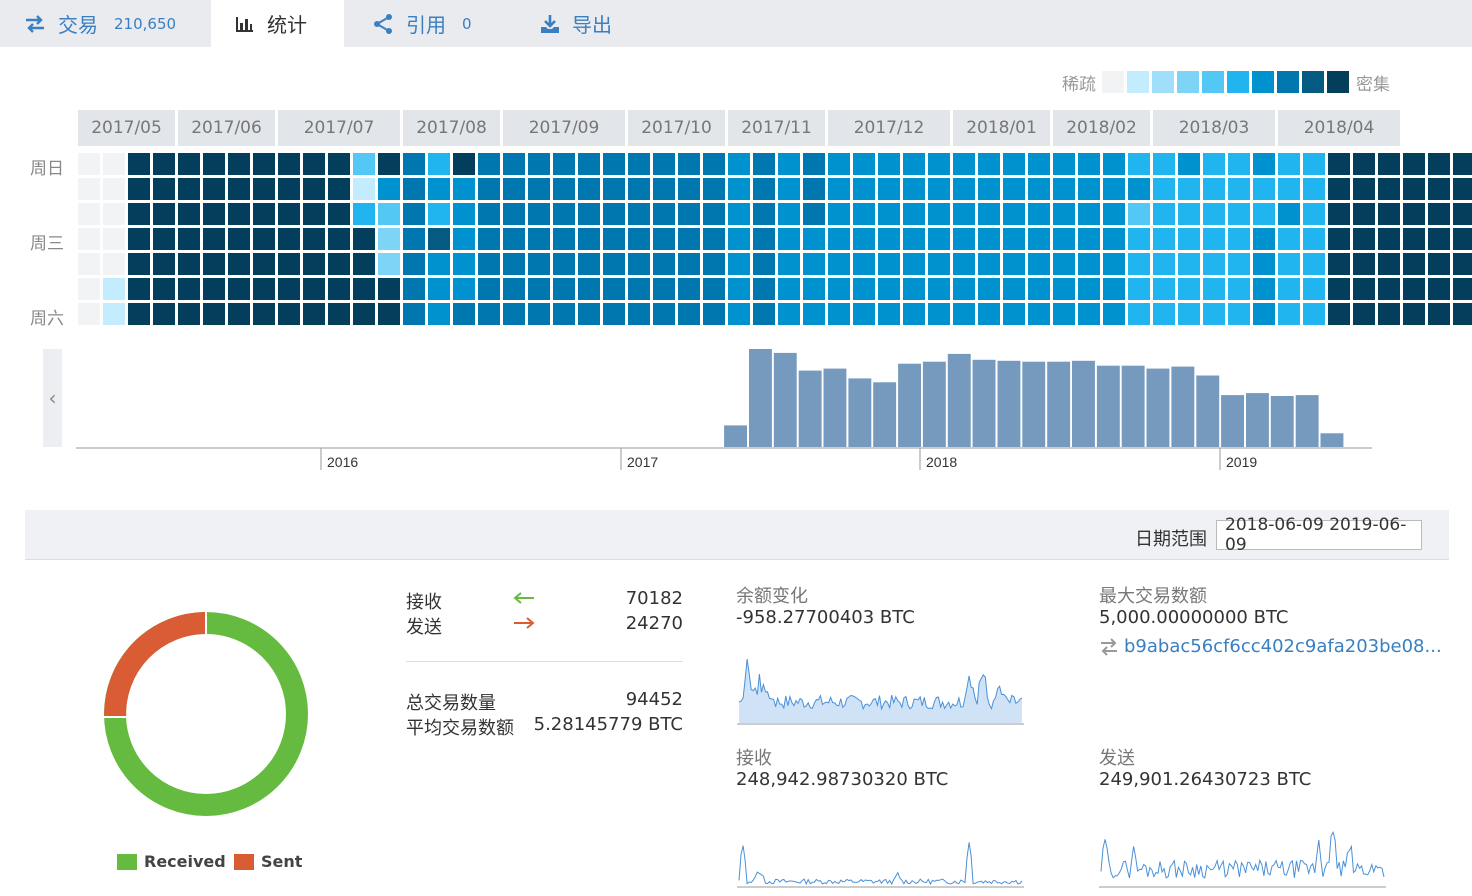  Describe the element at coordinates (726, 410) in the screenshot. I see `activity-bar-chart: 2016 2017 2018 2019` at that location.